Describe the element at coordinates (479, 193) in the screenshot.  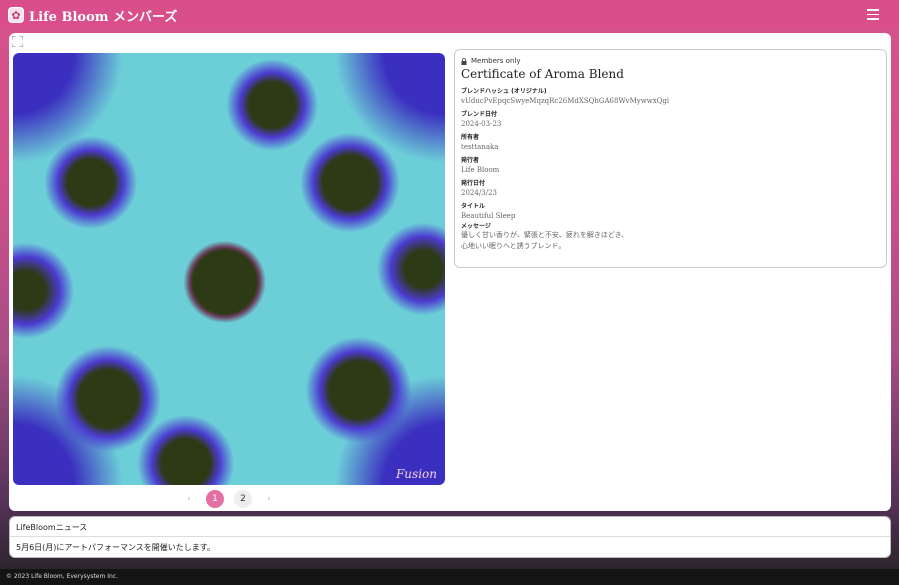
I see `issue-date-value: 2024/3/23` at that location.